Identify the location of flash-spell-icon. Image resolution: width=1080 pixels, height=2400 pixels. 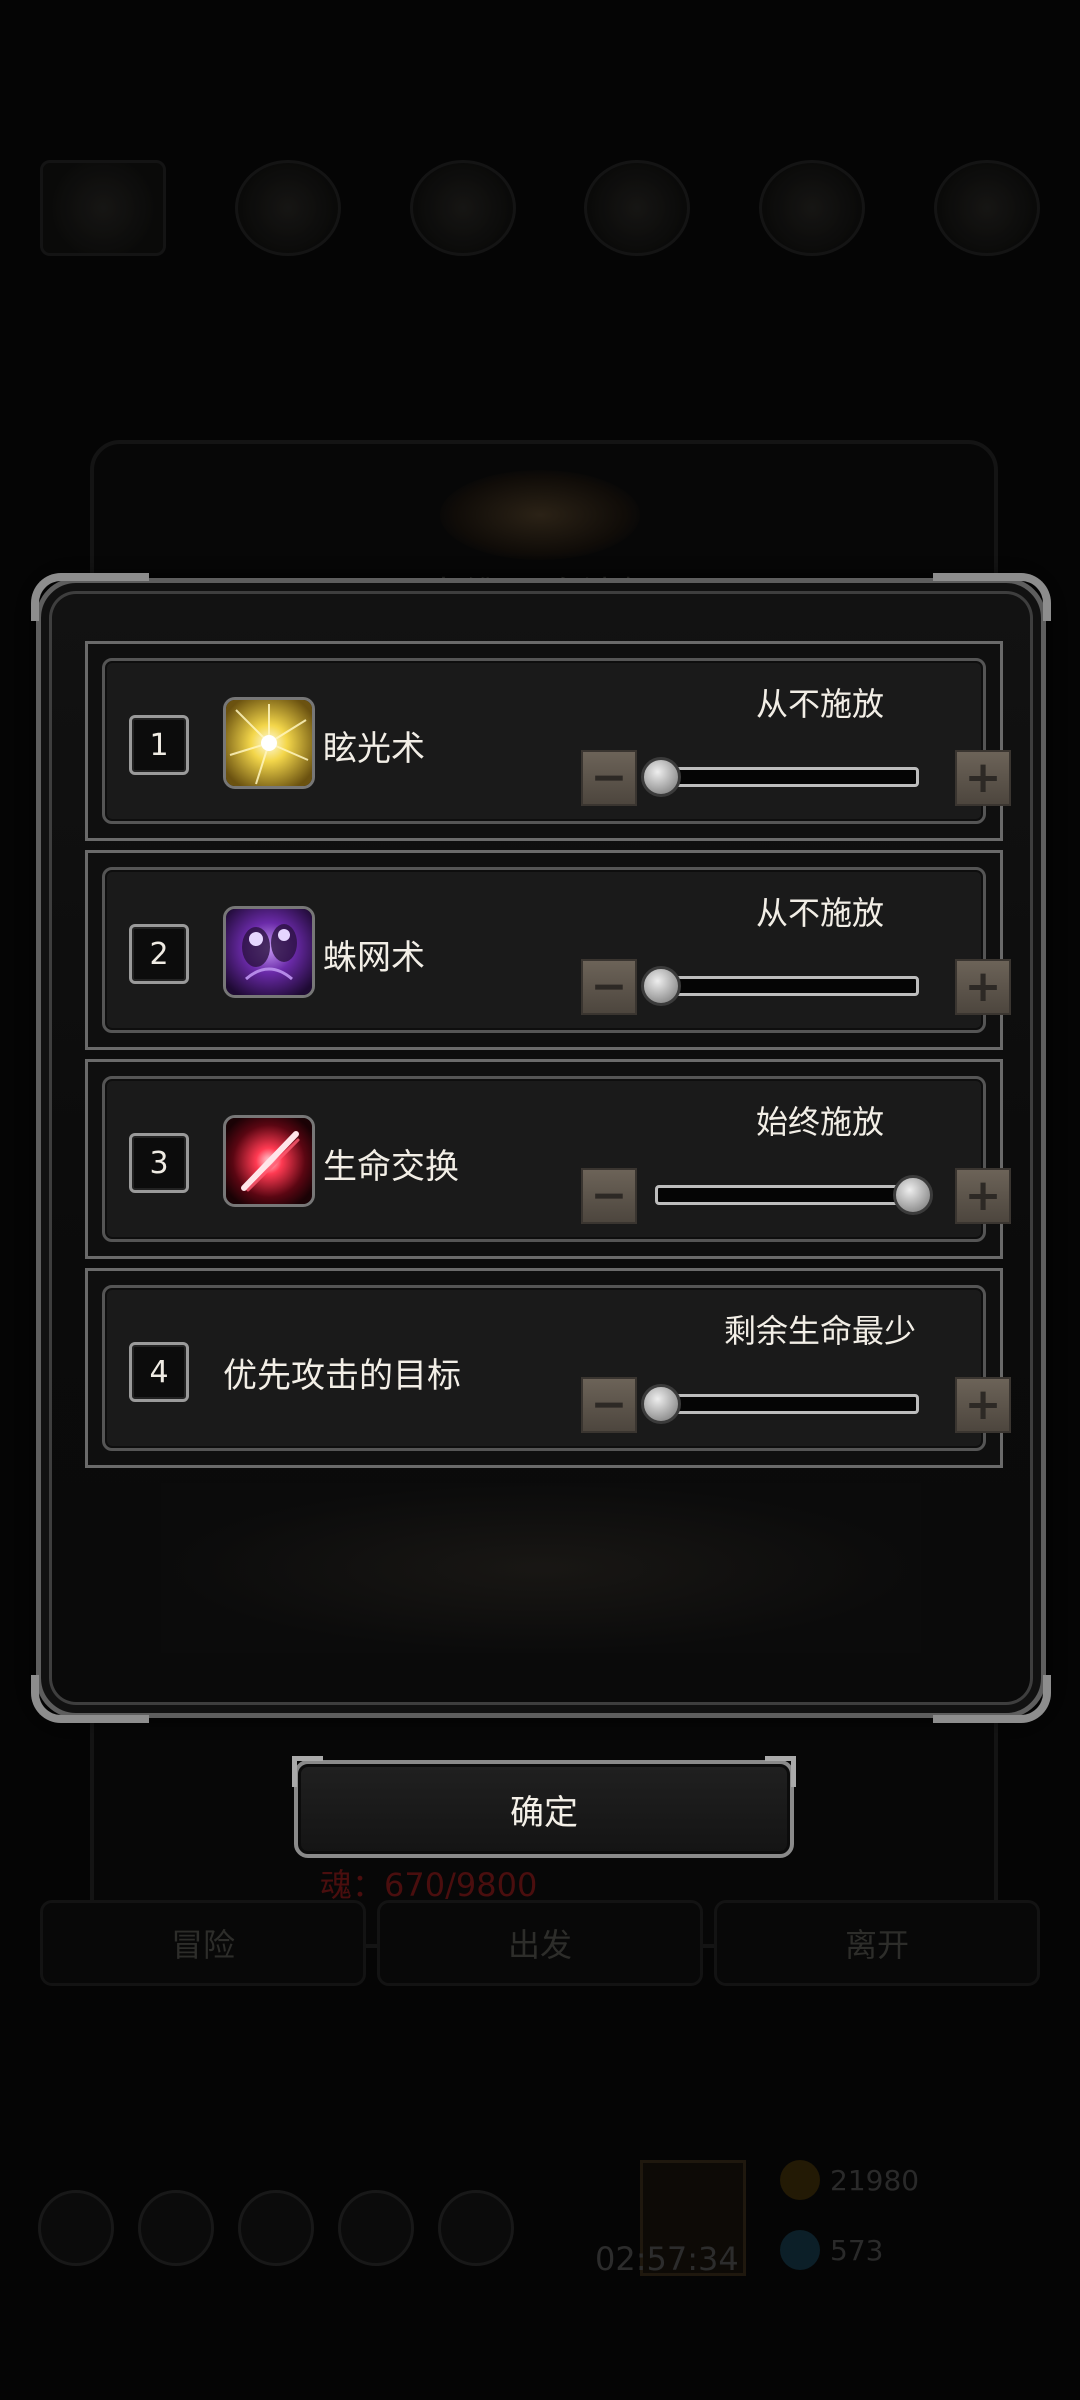
(269, 743).